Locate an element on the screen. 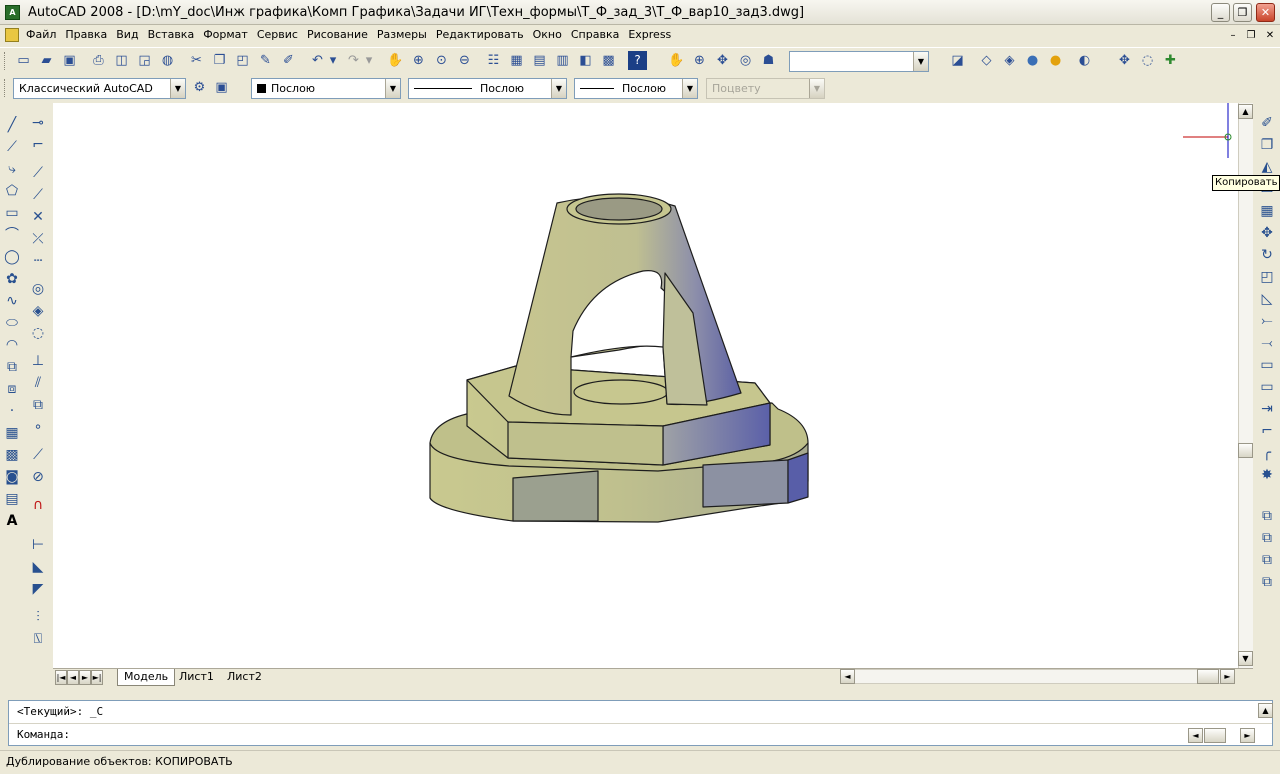 This screenshot has height=774, width=1280. menu-express: Express is located at coordinates (649, 34).